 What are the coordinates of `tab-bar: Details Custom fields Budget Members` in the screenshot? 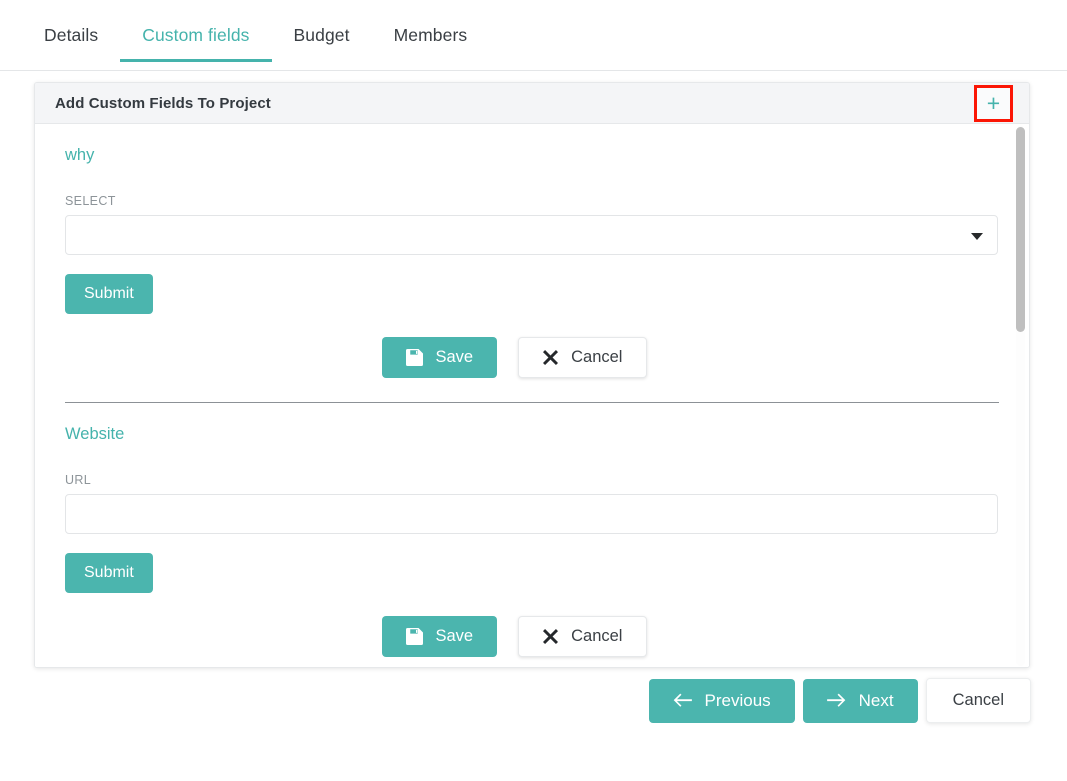 It's located at (533, 45).